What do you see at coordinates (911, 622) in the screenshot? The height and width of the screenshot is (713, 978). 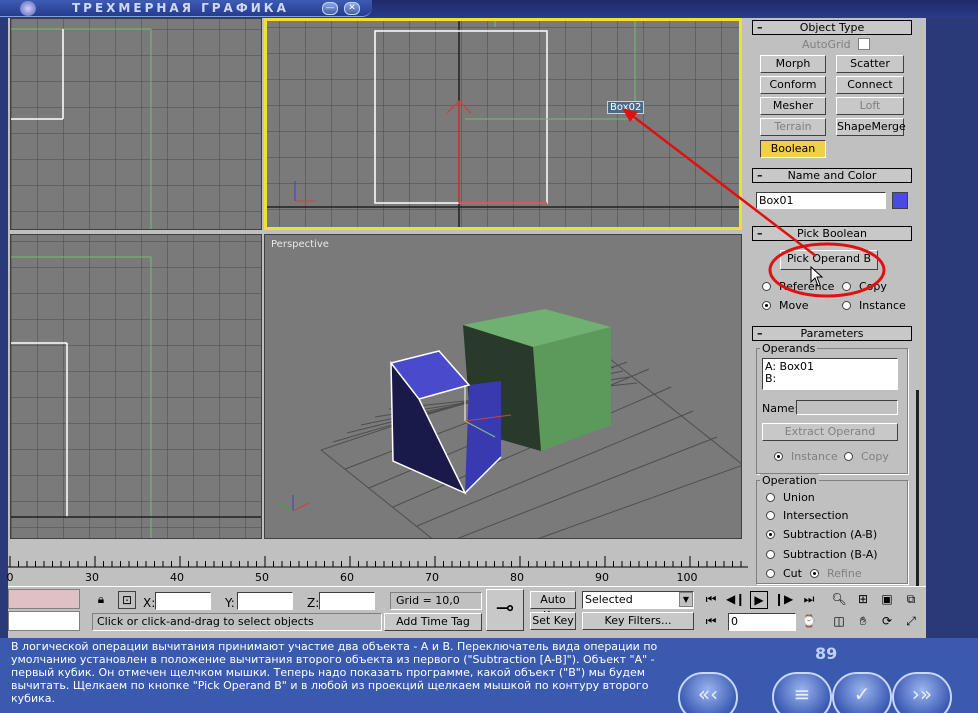 I see `maximize-viewport-icon: ⤢` at bounding box center [911, 622].